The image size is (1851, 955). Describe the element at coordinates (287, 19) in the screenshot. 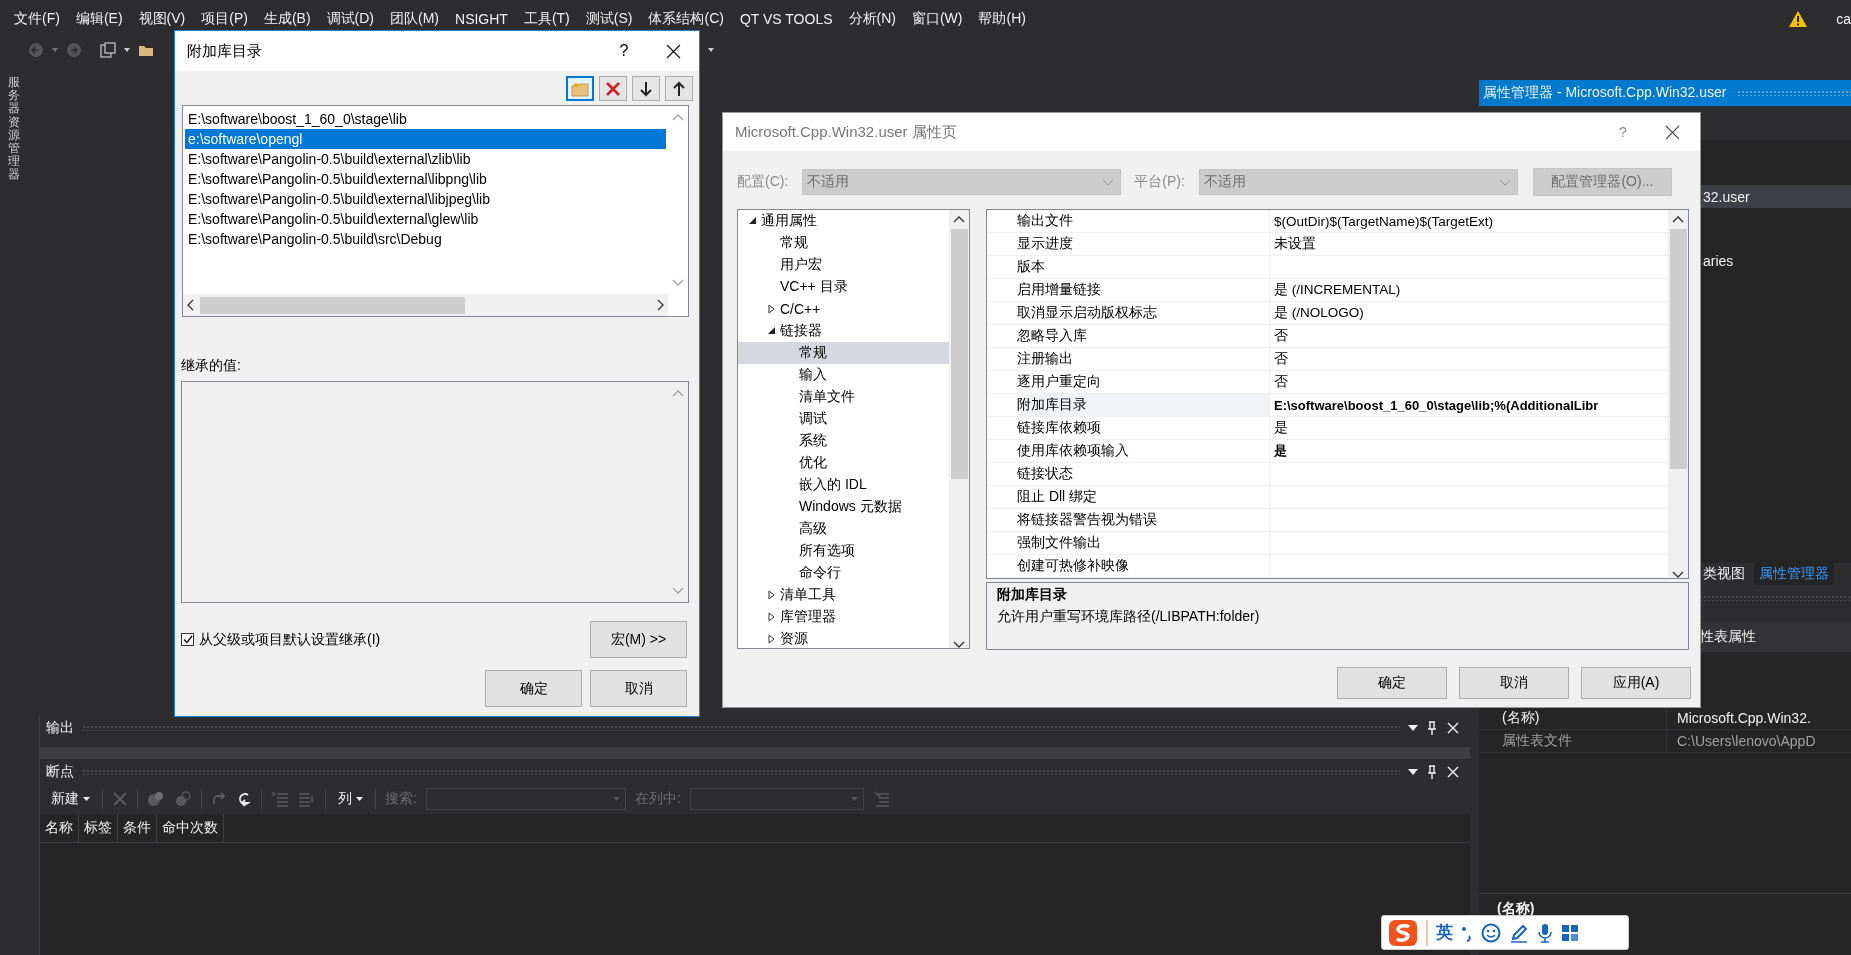

I see `menu-item: 生成(B)` at that location.